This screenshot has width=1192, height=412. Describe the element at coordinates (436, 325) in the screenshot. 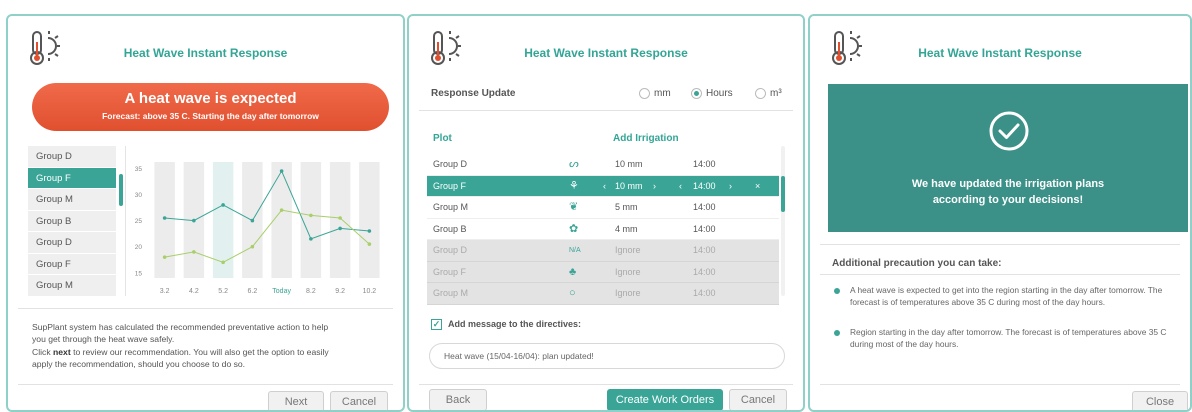

I see `checkbox-checked-icon: ✓` at that location.